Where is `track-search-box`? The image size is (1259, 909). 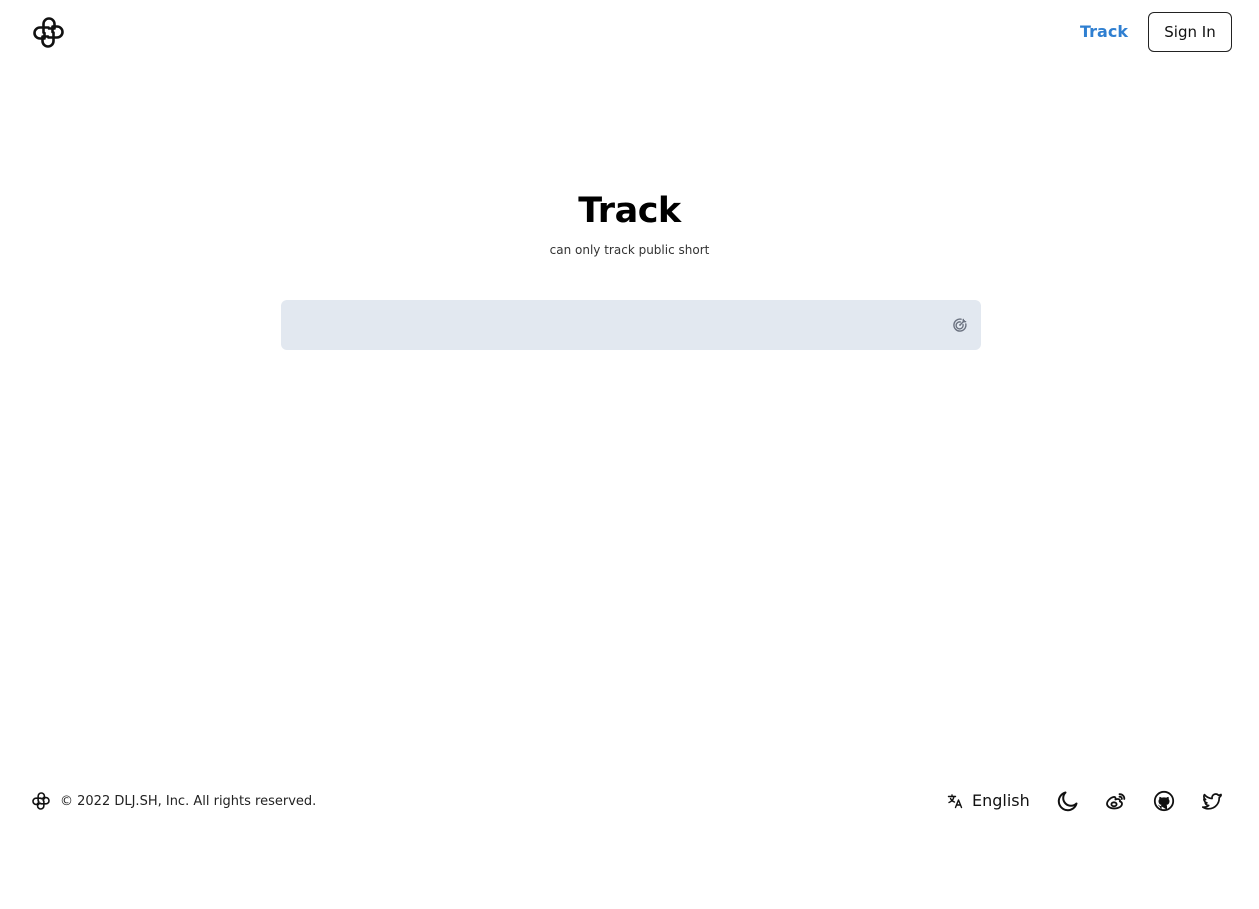
track-search-box is located at coordinates (631, 325).